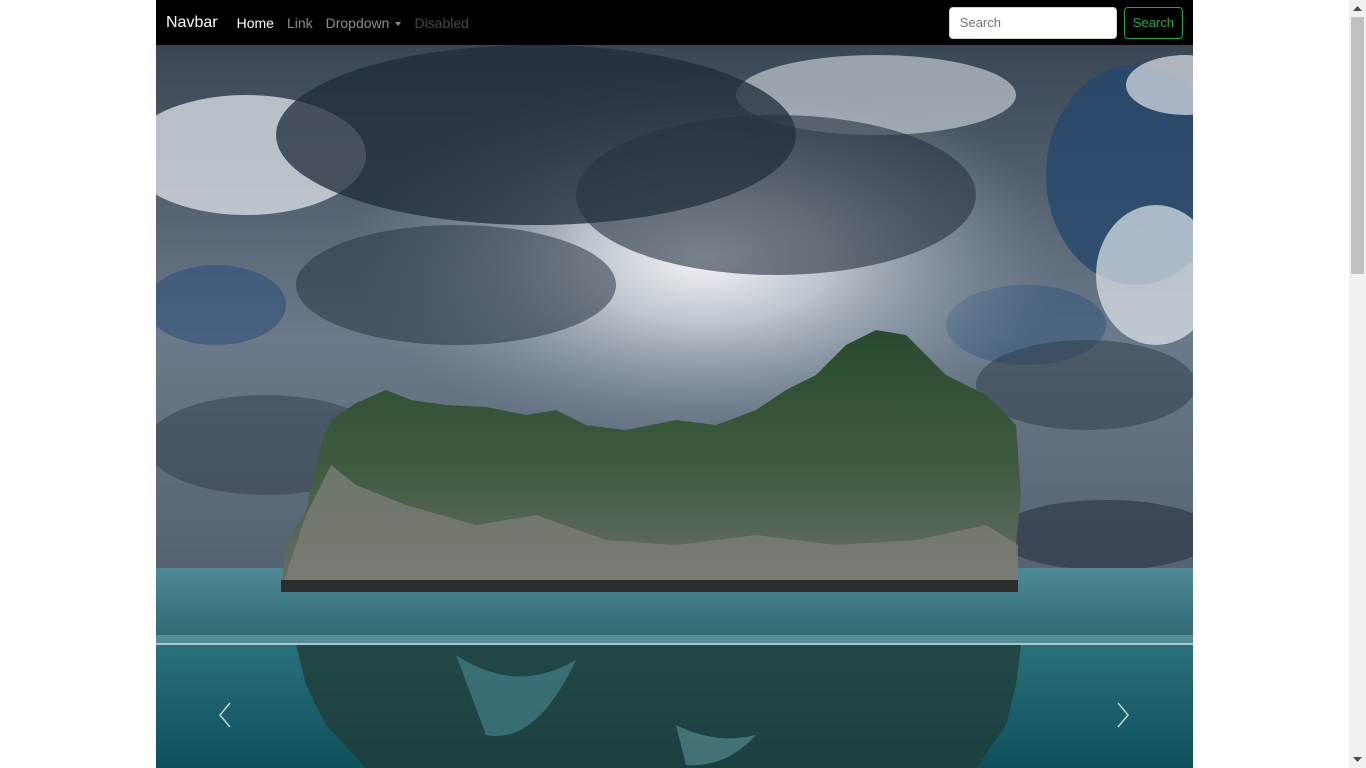  I want to click on chevron-right-icon, so click(1123, 715).